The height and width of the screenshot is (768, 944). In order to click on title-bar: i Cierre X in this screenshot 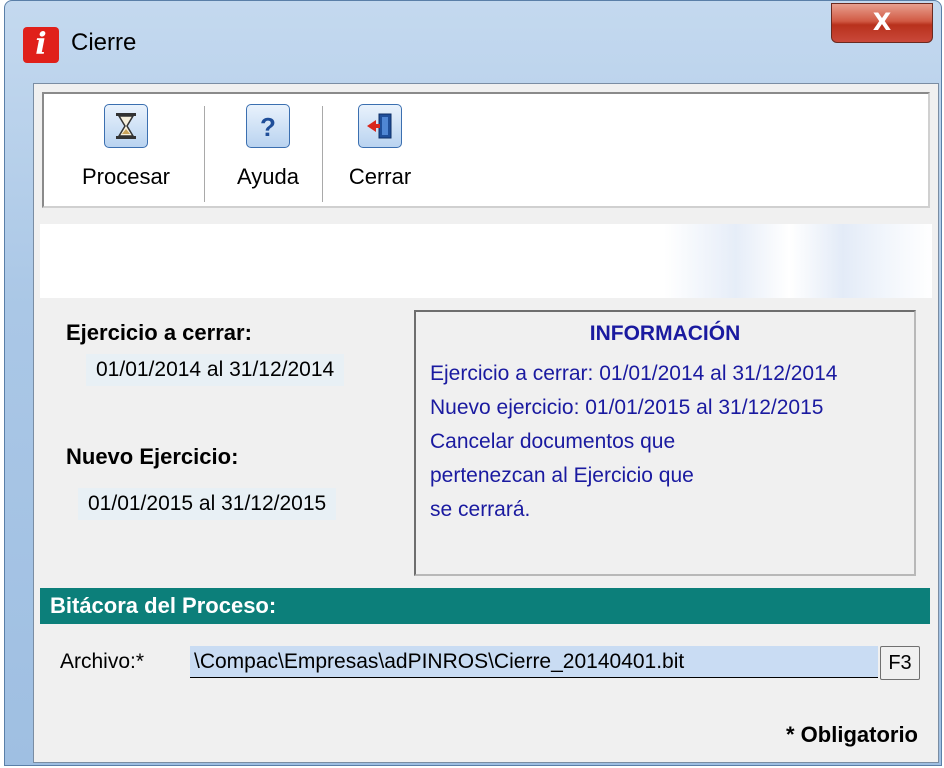, I will do `click(473, 43)`.